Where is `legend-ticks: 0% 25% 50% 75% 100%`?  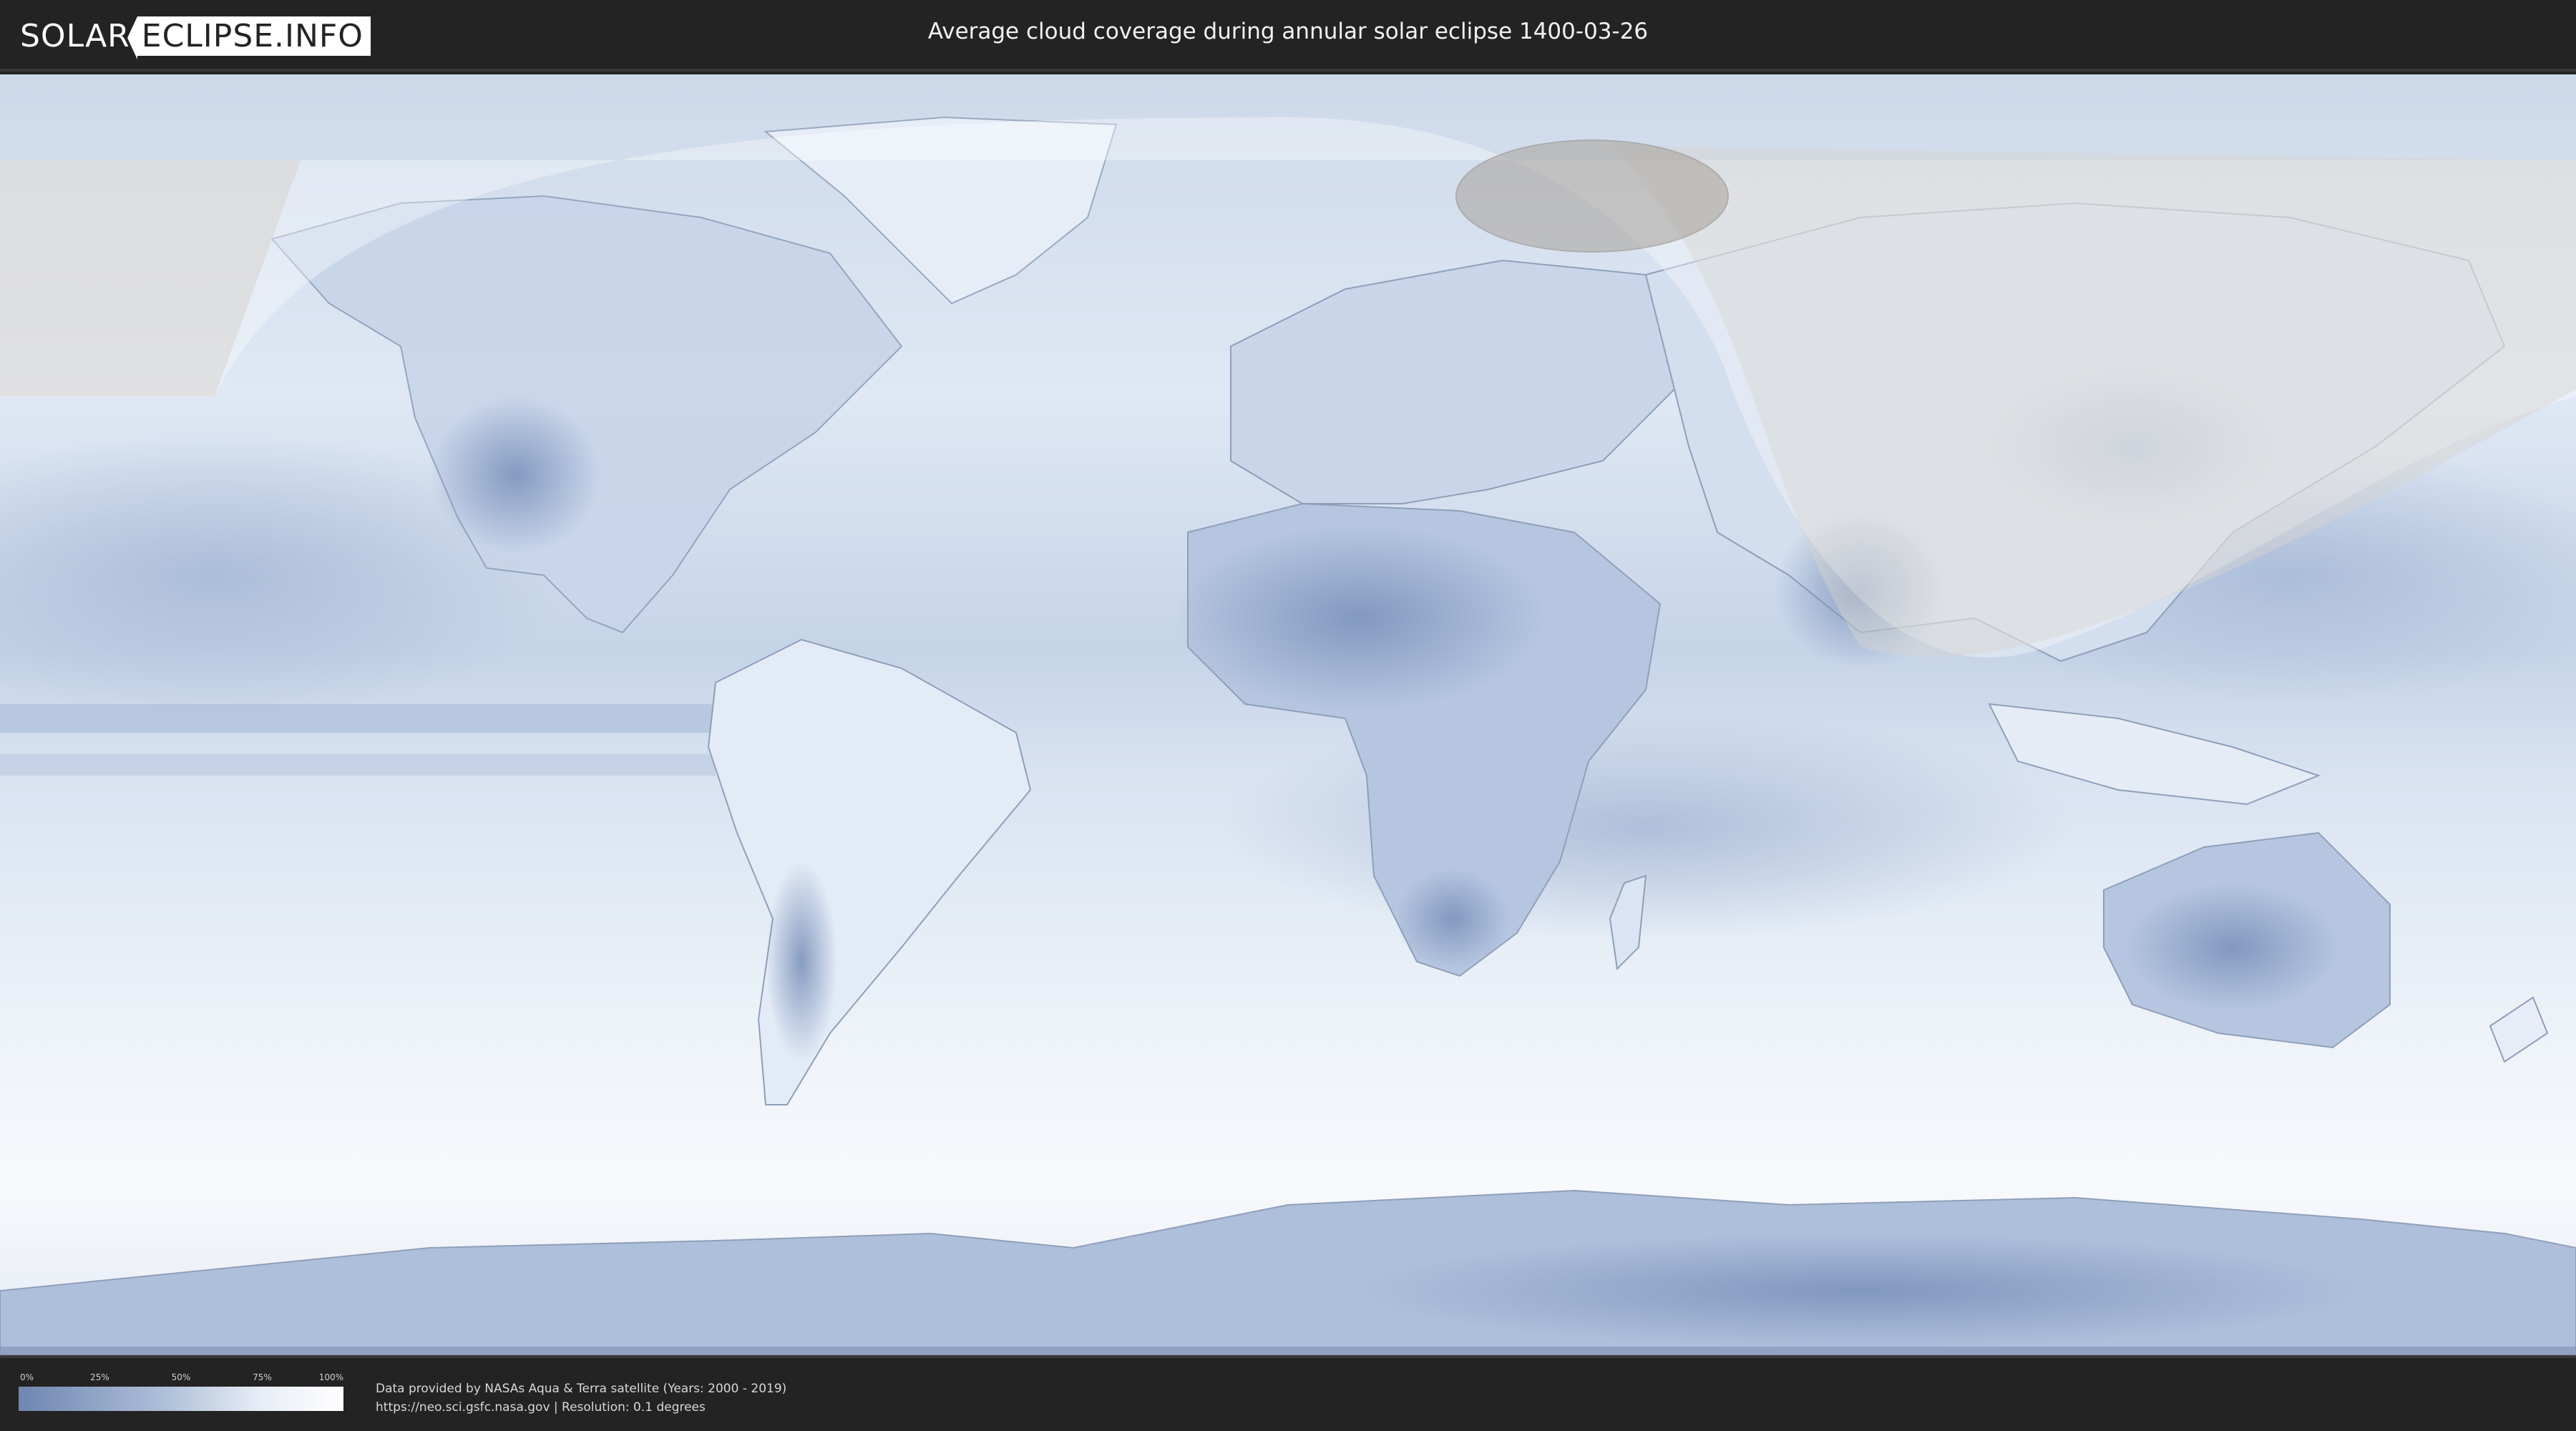 legend-ticks: 0% 25% 50% 75% 100% is located at coordinates (181, 1377).